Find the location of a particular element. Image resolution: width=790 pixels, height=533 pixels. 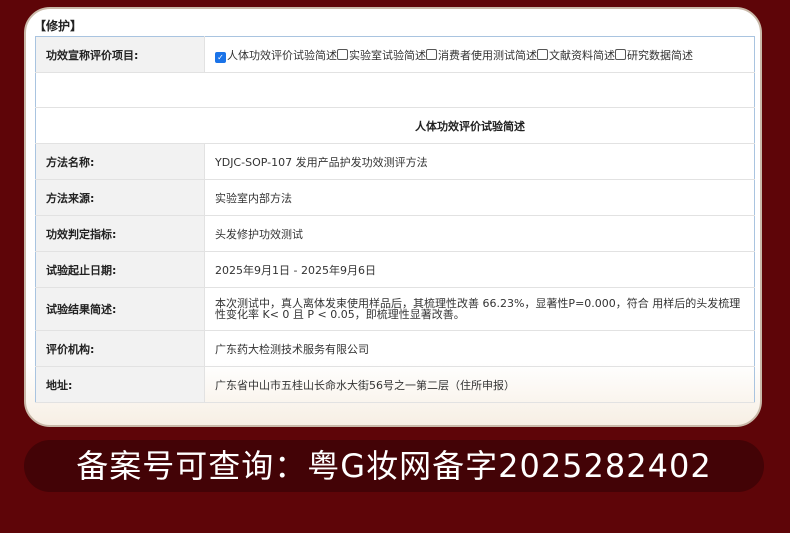

row-label: 功效判定指标: is located at coordinates (120, 233).